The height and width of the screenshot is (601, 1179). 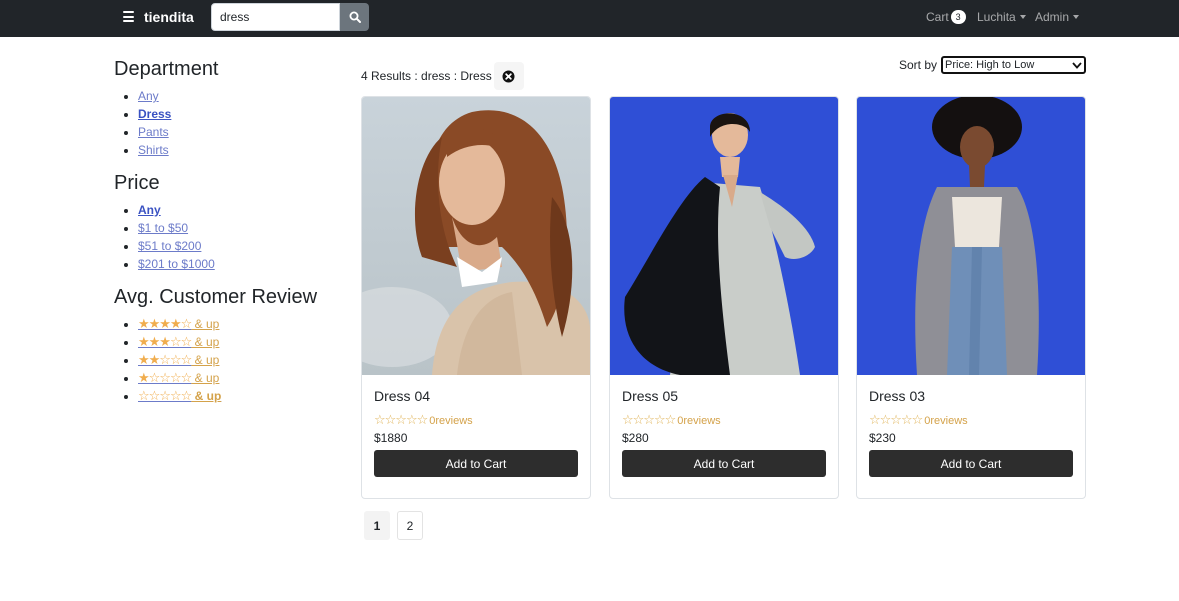 What do you see at coordinates (1052, 17) in the screenshot?
I see `admin-label: Admin` at bounding box center [1052, 17].